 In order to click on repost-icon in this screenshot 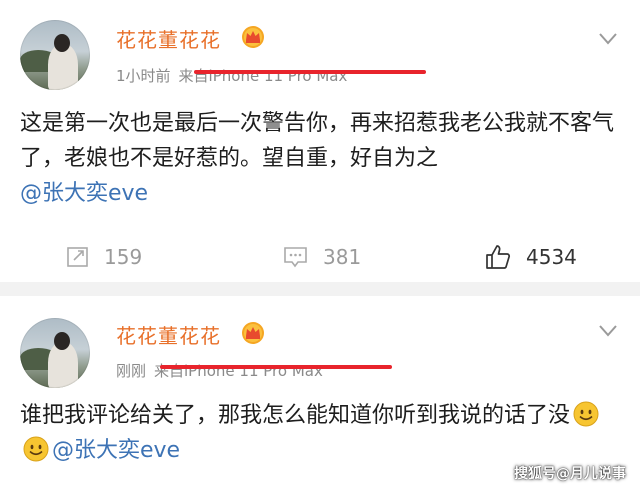, I will do `click(77, 257)`.